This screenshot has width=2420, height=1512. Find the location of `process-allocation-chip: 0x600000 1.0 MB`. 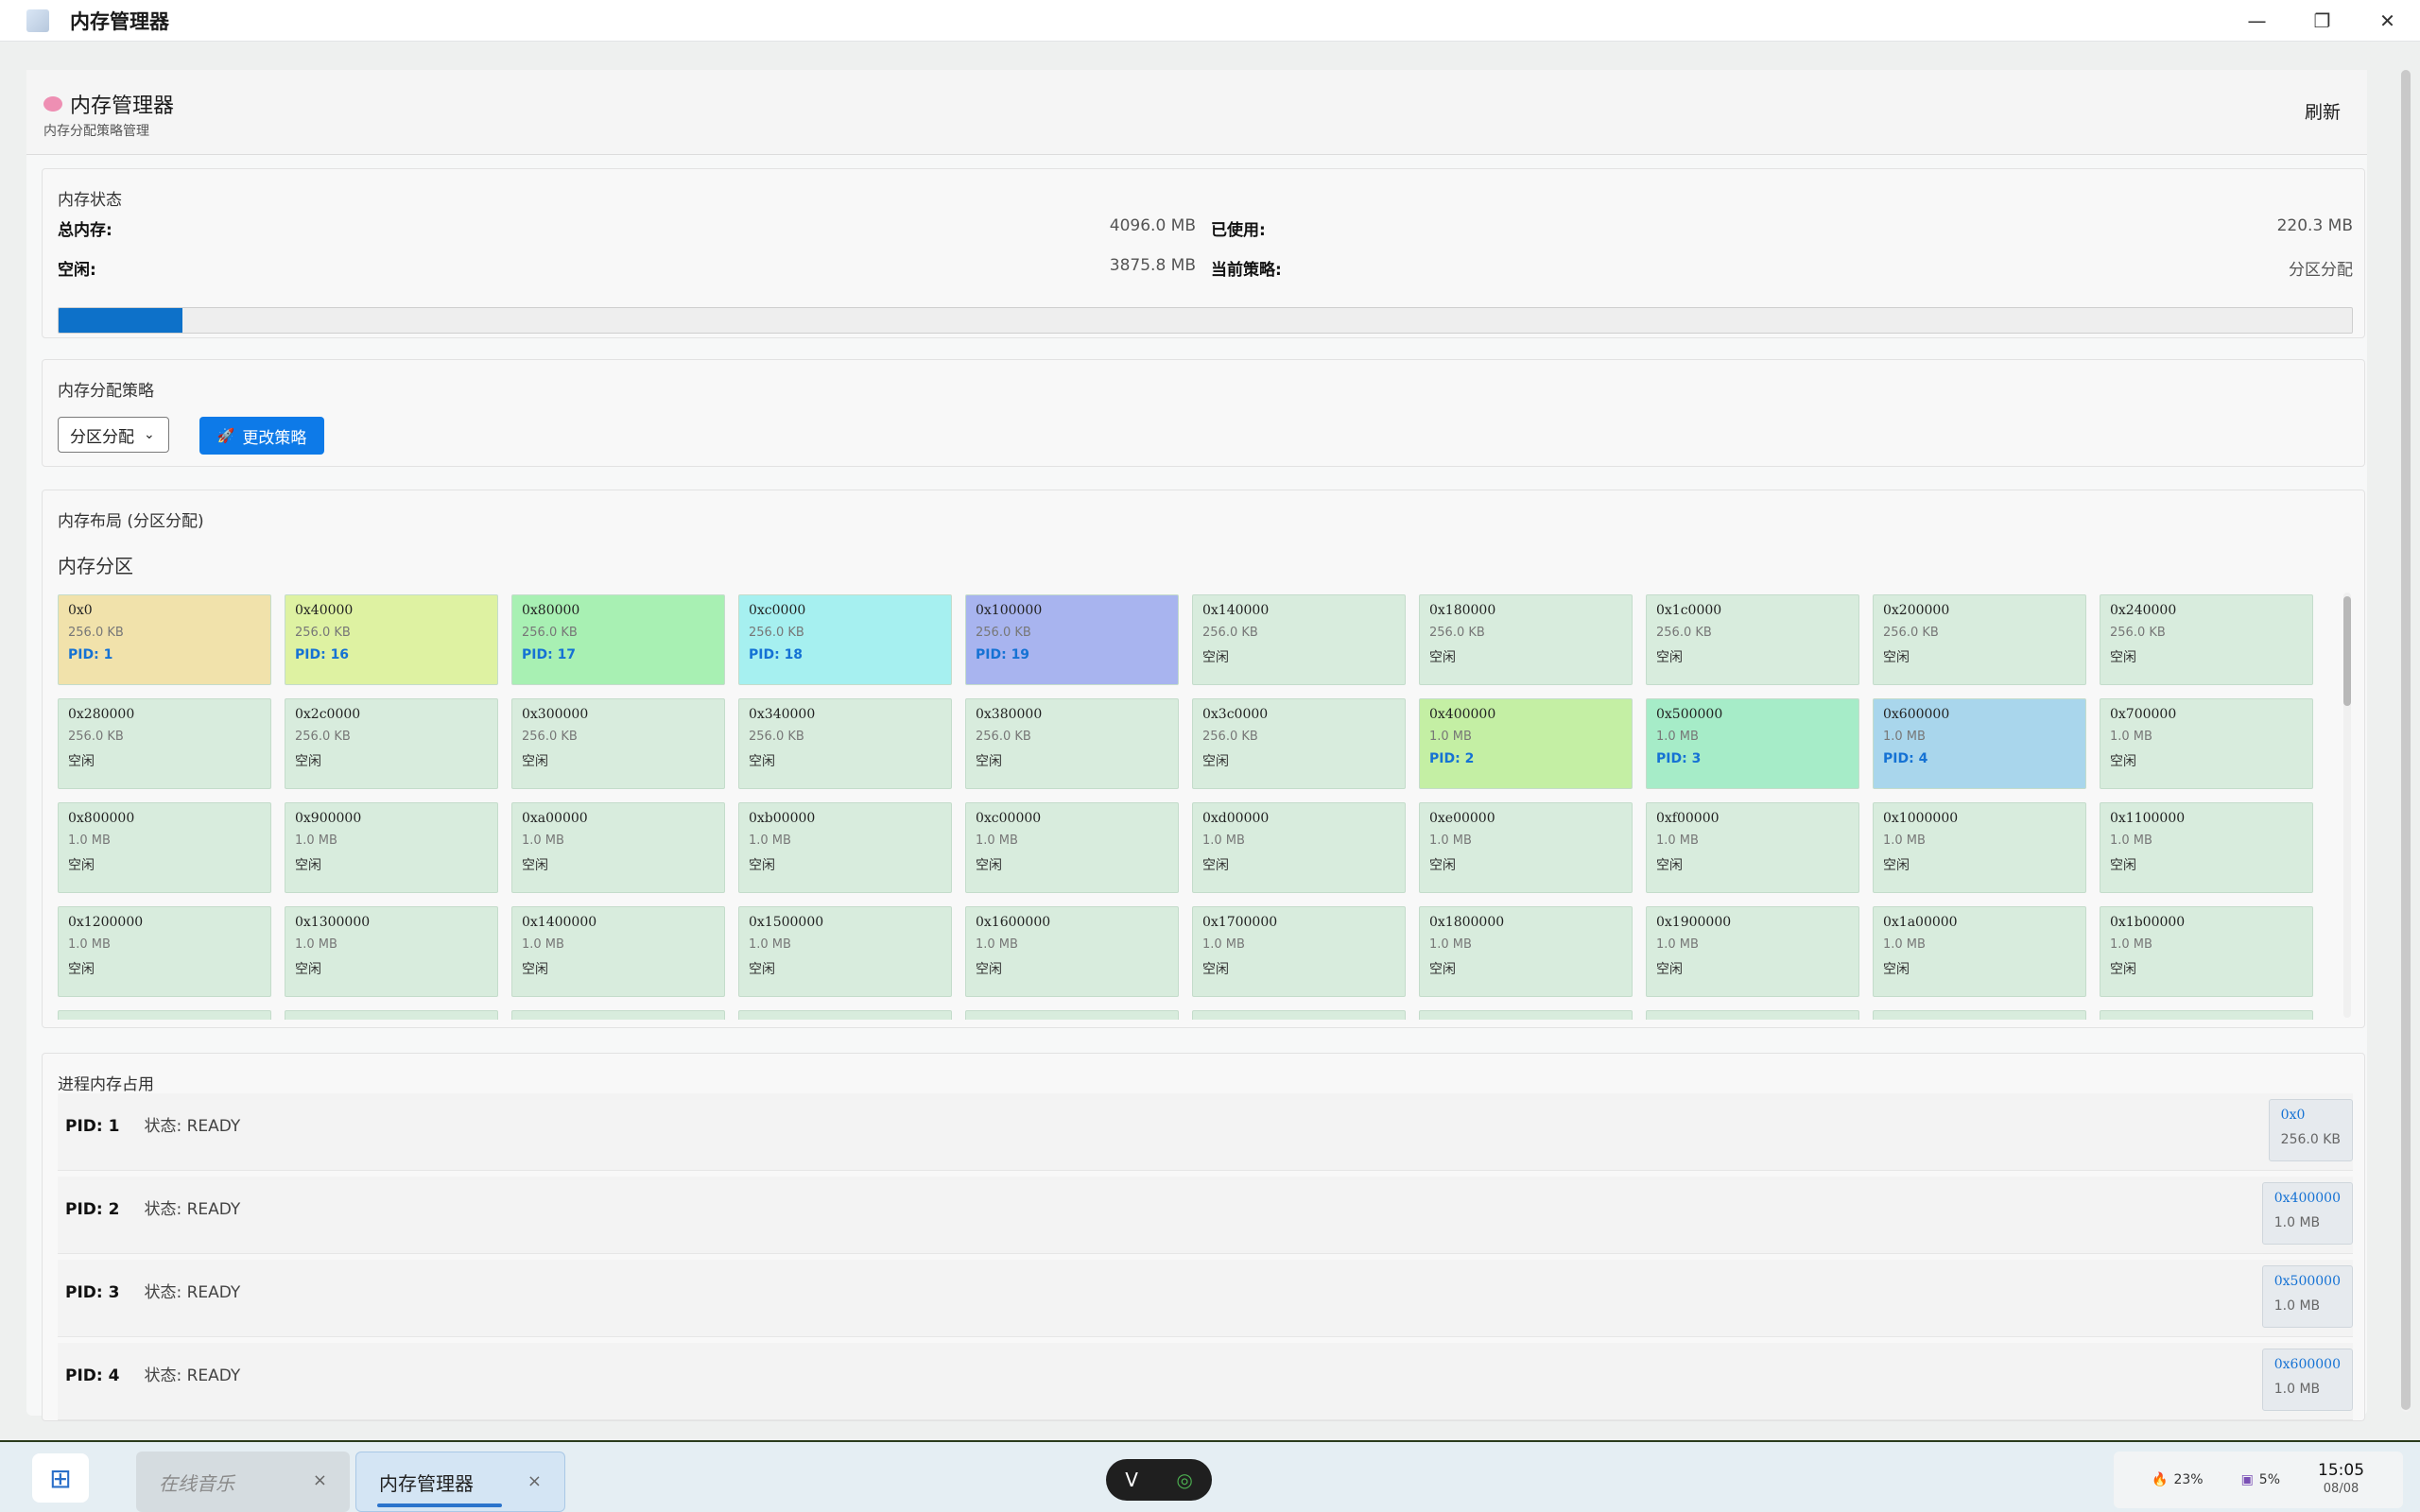

process-allocation-chip: 0x600000 1.0 MB is located at coordinates (2307, 1380).